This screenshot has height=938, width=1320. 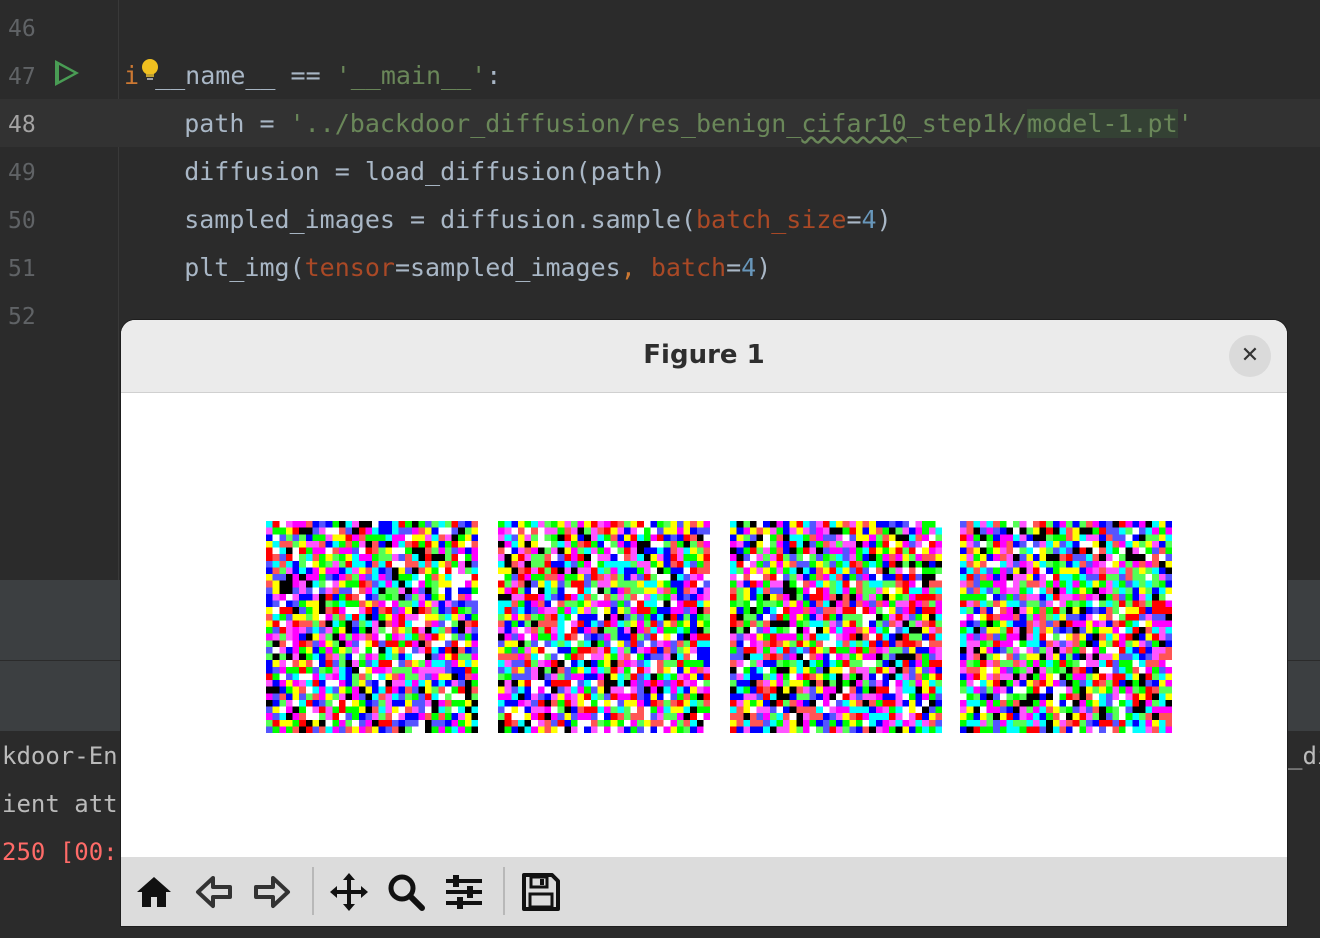 I want to click on close-icon: ✕, so click(x=1250, y=355).